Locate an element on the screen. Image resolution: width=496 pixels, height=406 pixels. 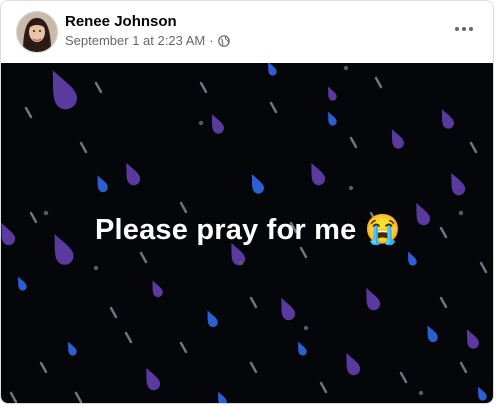
author-name: Renee Johnson is located at coordinates (121, 21).